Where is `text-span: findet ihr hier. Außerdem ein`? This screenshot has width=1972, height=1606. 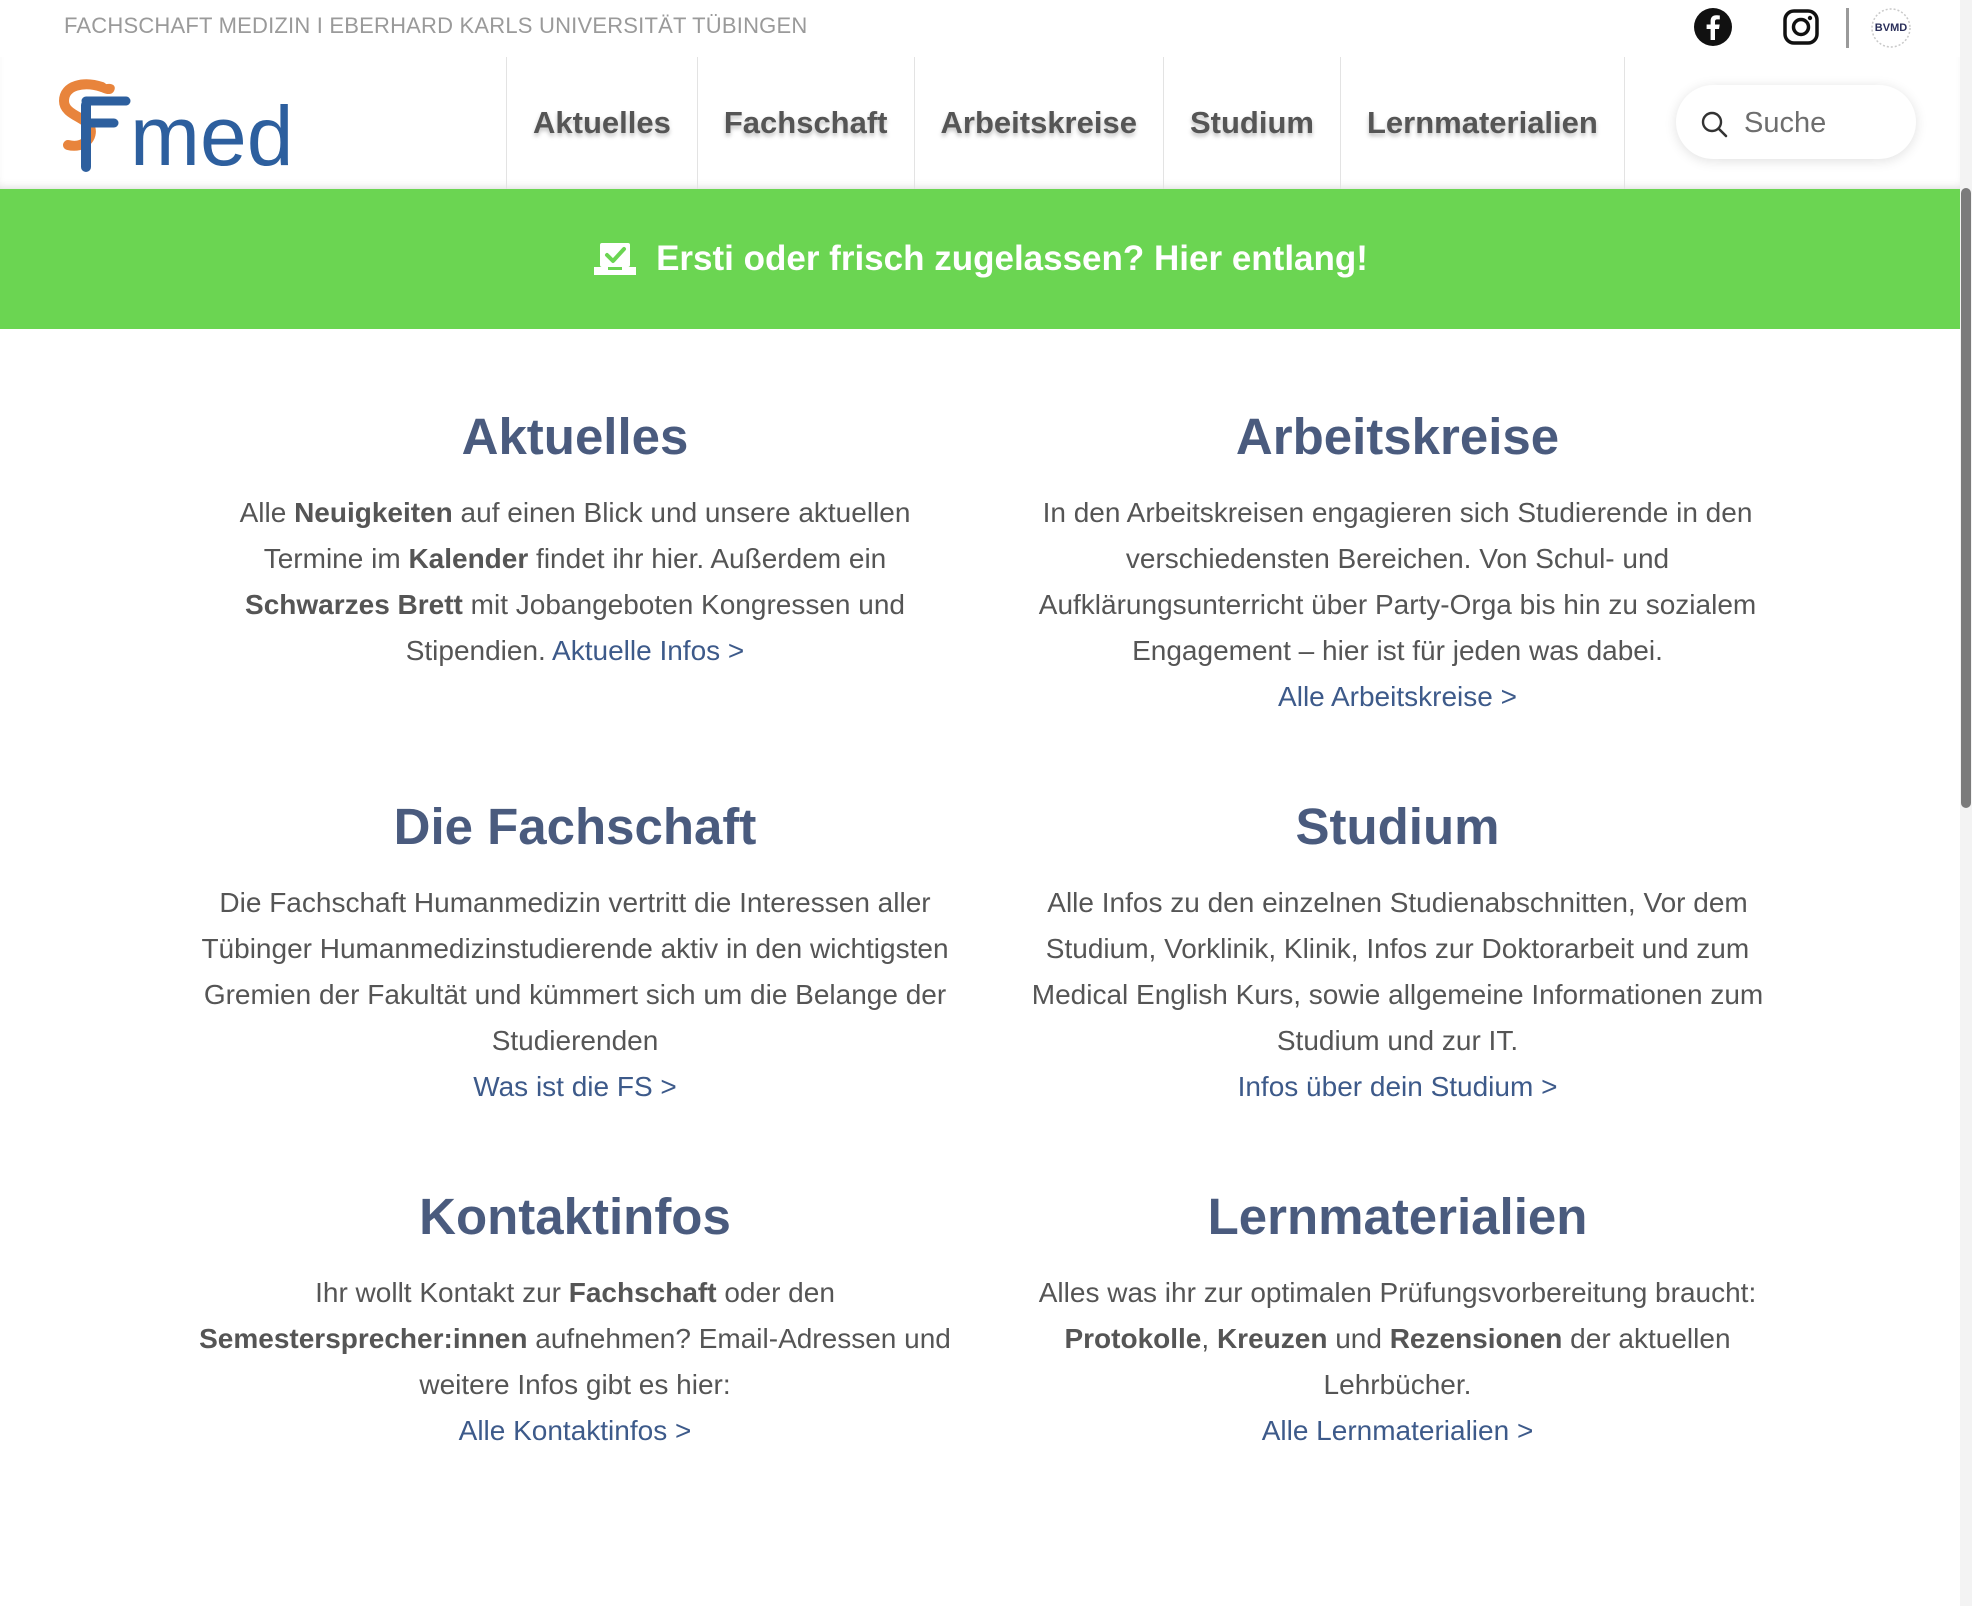
text-span: findet ihr hier. Außerdem ein is located at coordinates (707, 558).